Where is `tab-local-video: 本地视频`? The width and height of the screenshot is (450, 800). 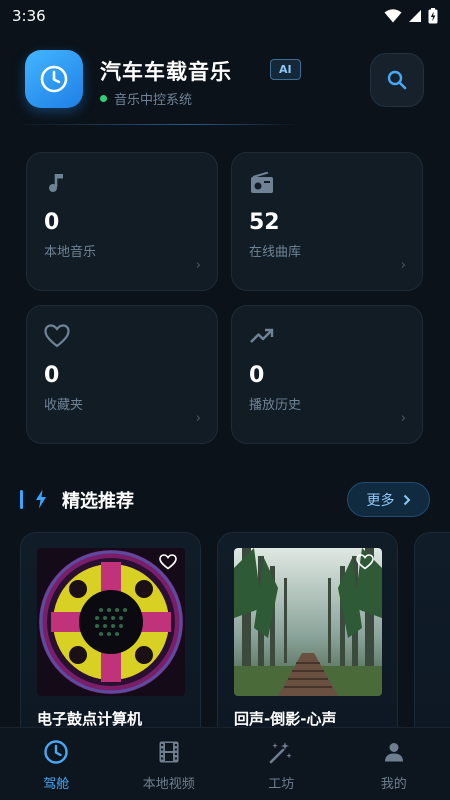 tab-local-video: 本地视频 is located at coordinates (169, 764).